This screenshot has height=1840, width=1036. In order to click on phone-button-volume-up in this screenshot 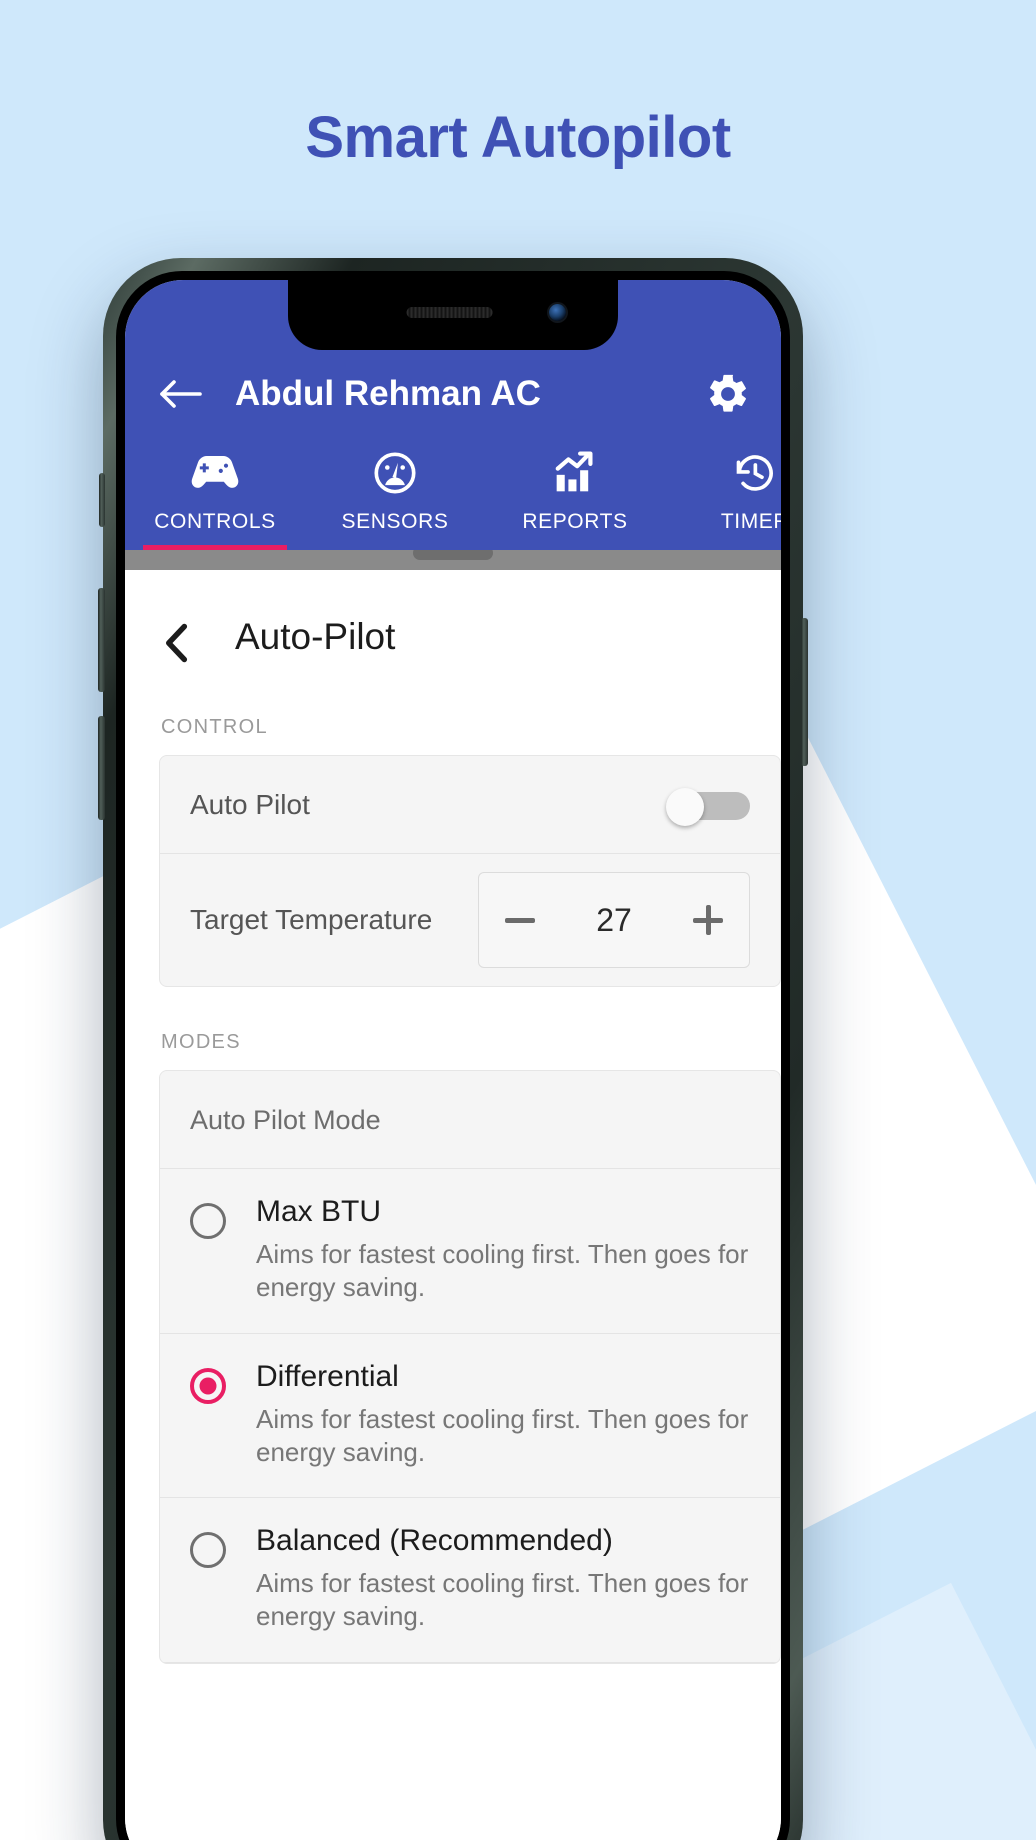, I will do `click(101, 640)`.